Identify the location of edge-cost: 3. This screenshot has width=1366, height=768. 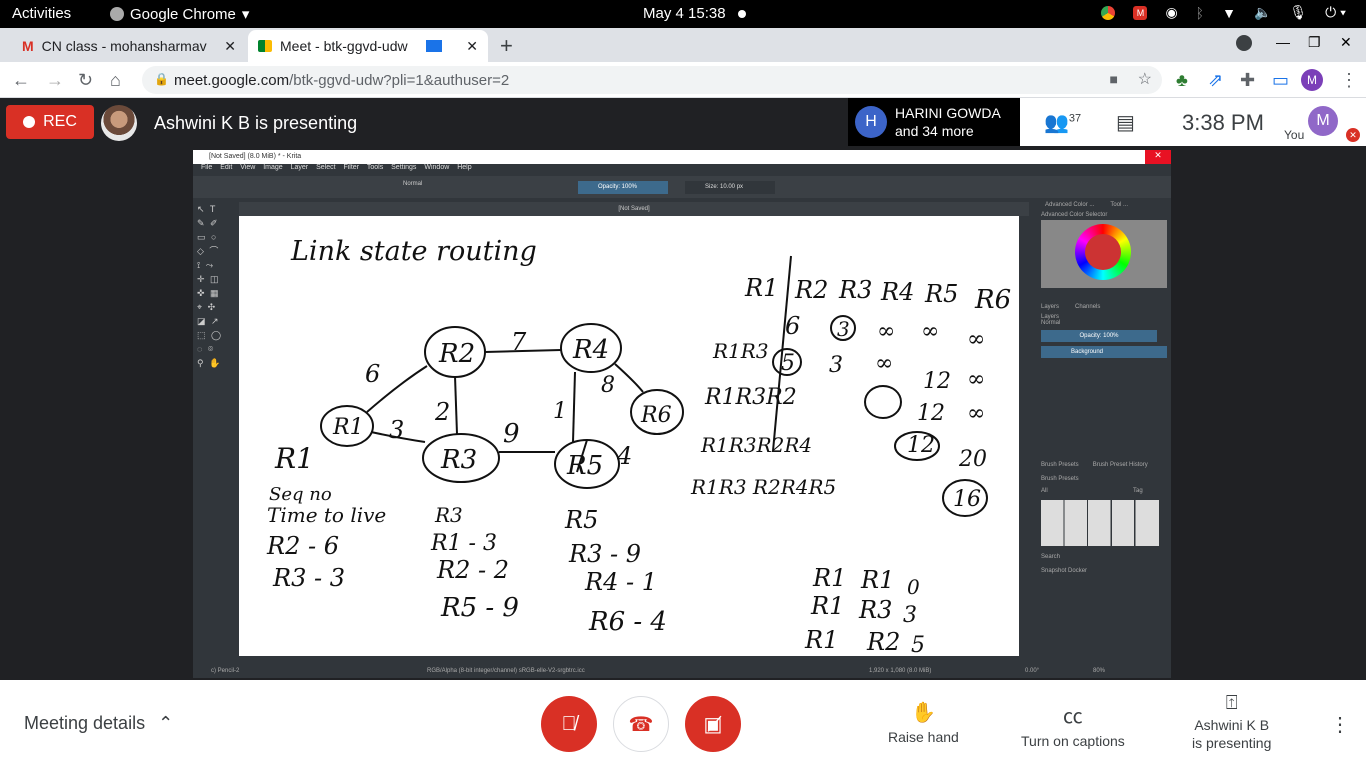
(396, 430).